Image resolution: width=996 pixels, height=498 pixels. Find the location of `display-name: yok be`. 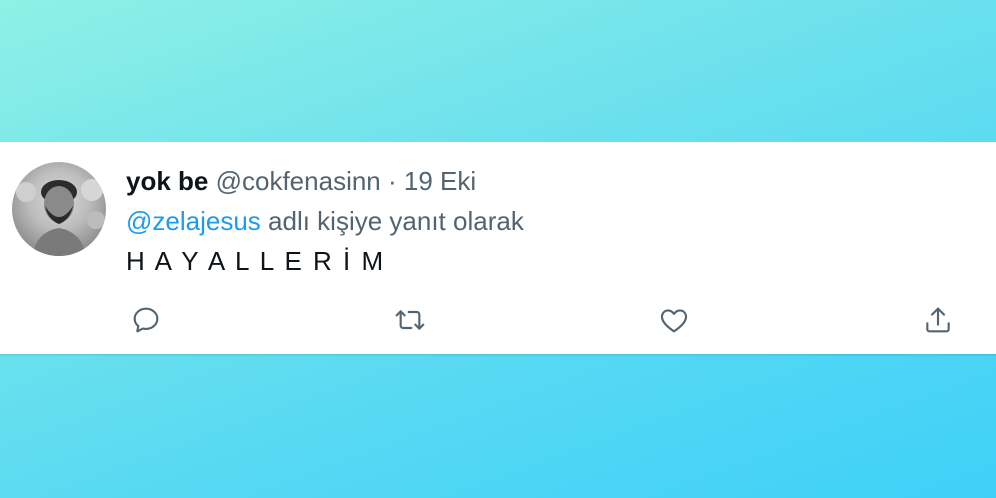

display-name: yok be is located at coordinates (167, 181).